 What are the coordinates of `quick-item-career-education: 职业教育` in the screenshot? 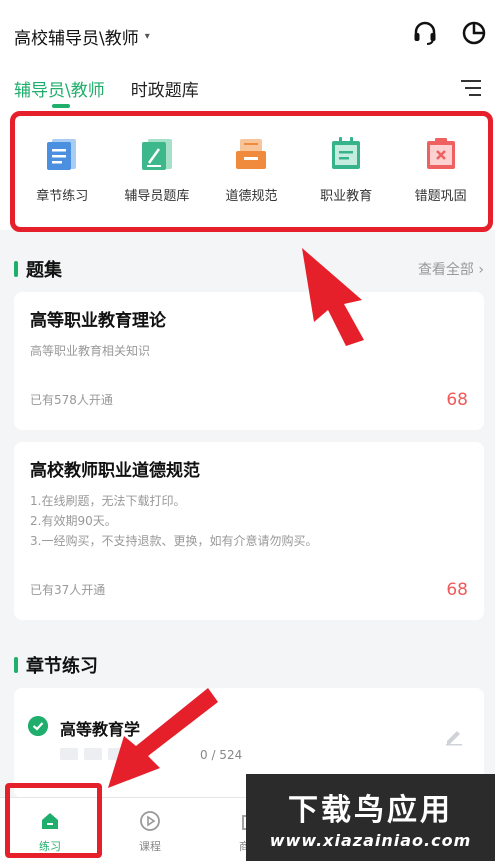 It's located at (346, 169).